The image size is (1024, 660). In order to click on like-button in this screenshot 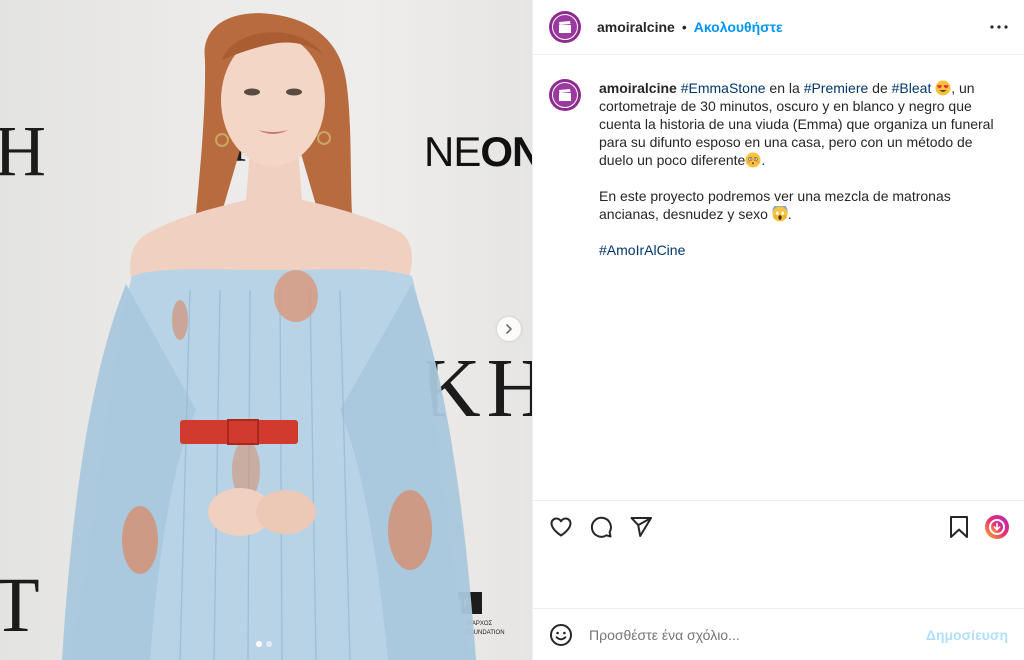, I will do `click(561, 527)`.